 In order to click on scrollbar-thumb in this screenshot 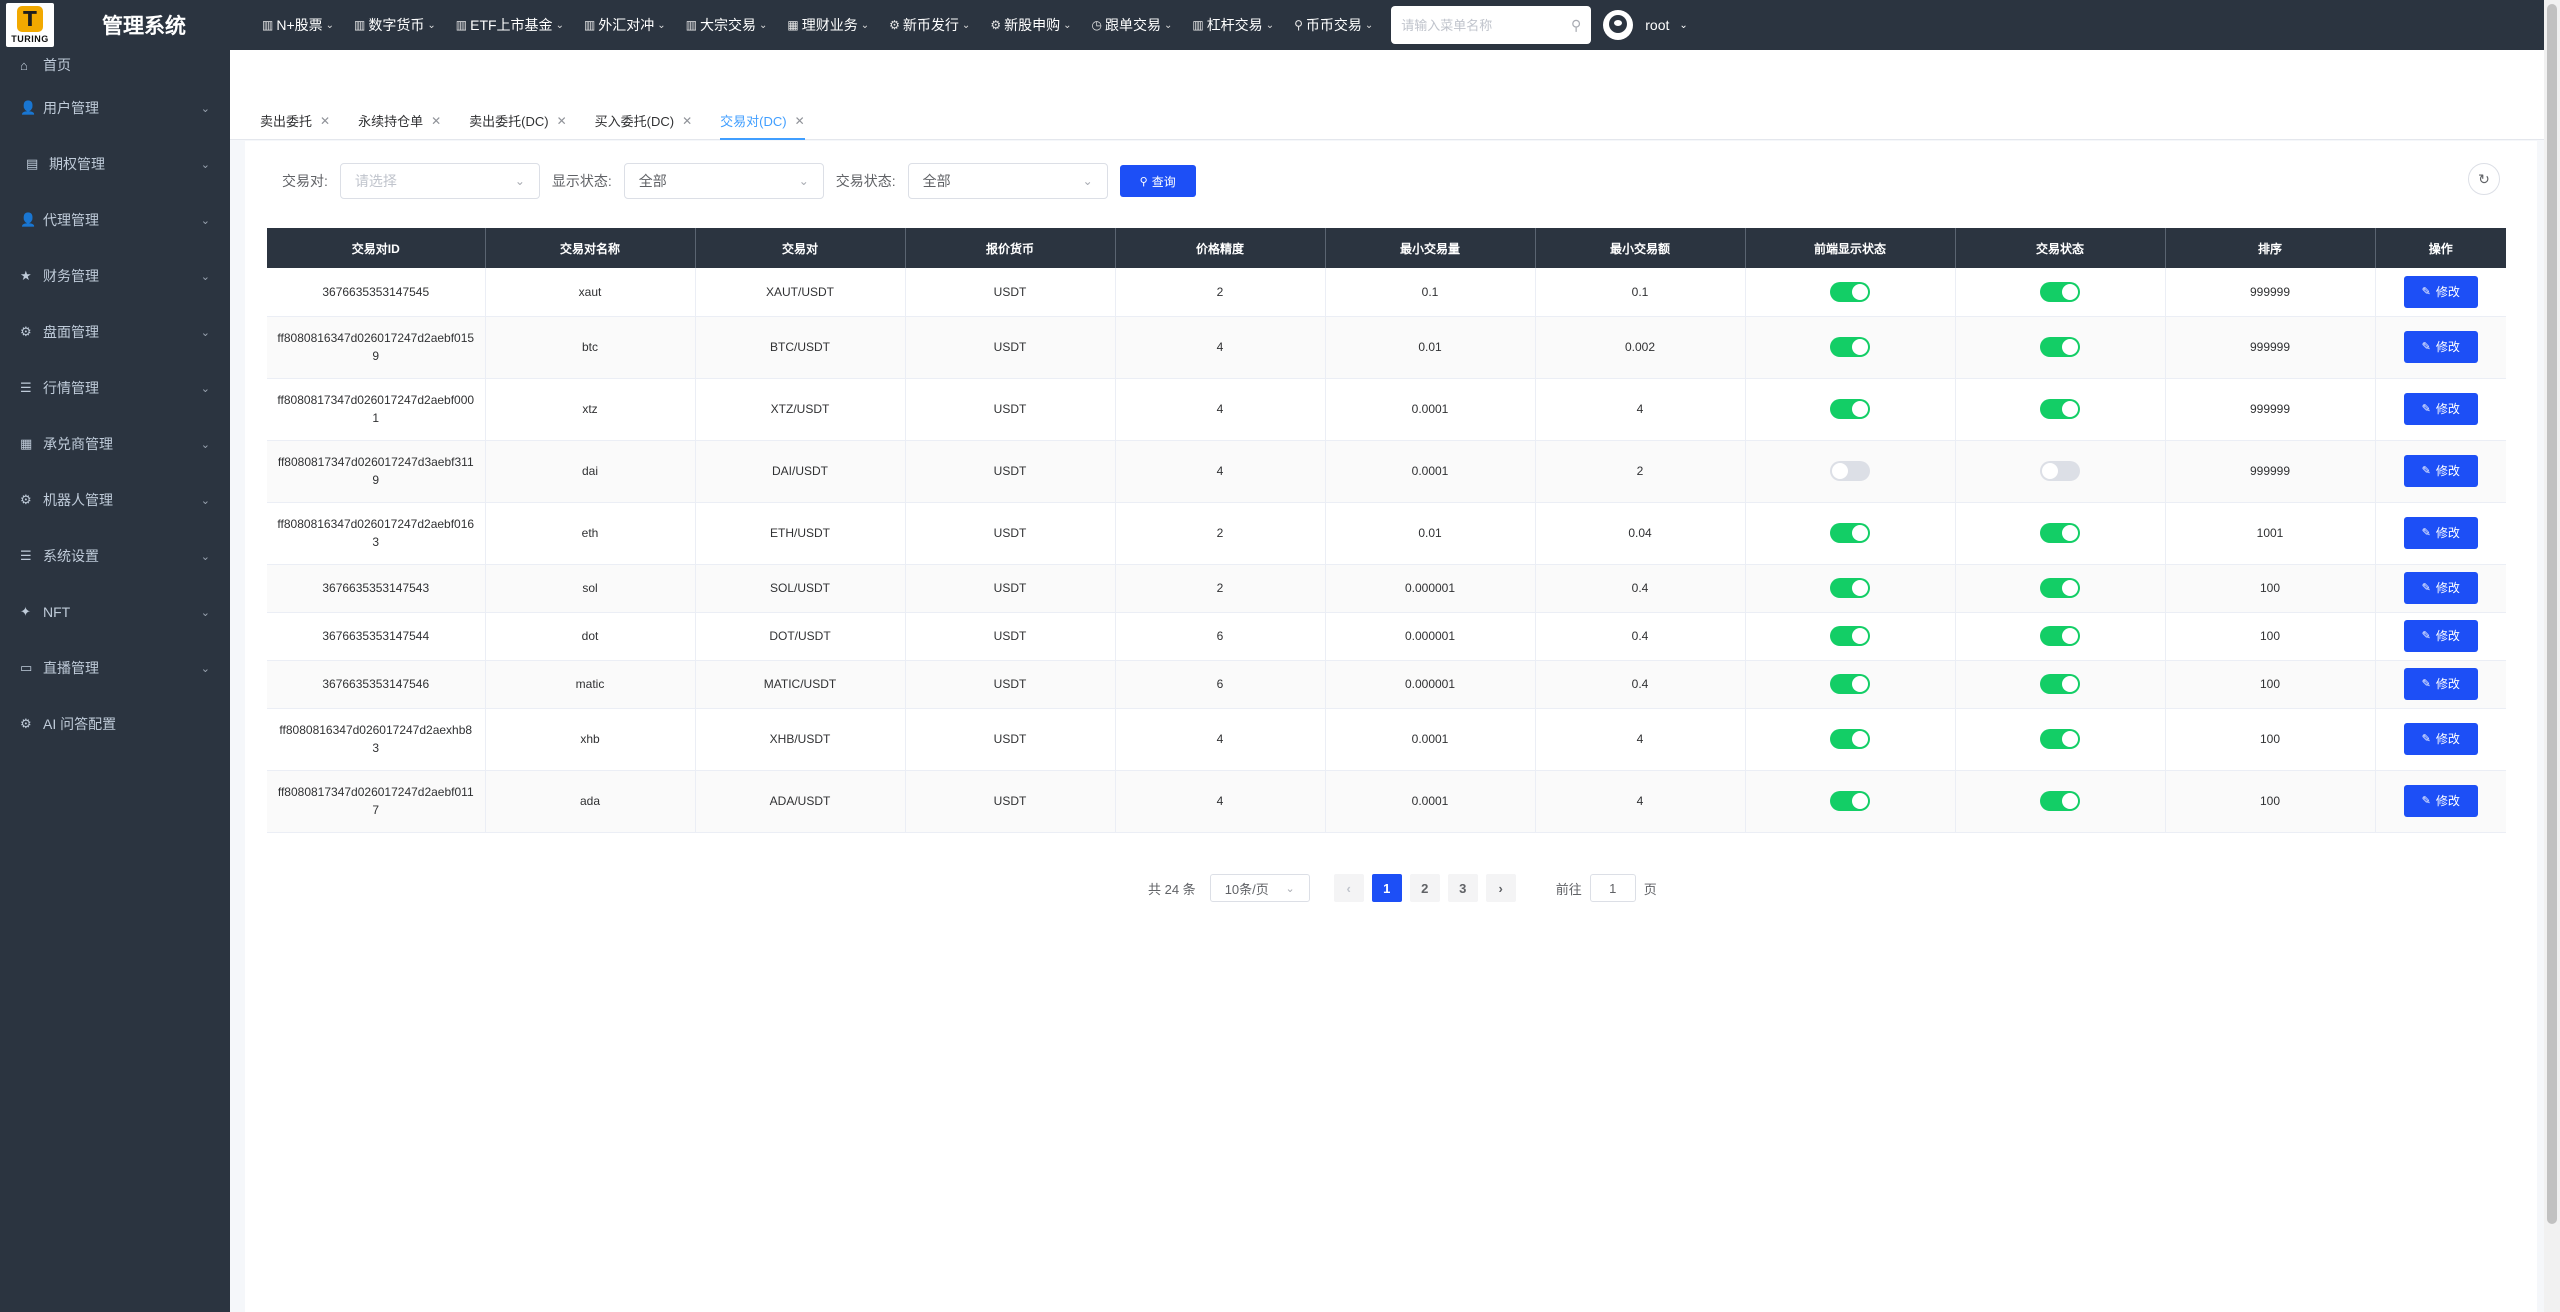, I will do `click(2552, 614)`.